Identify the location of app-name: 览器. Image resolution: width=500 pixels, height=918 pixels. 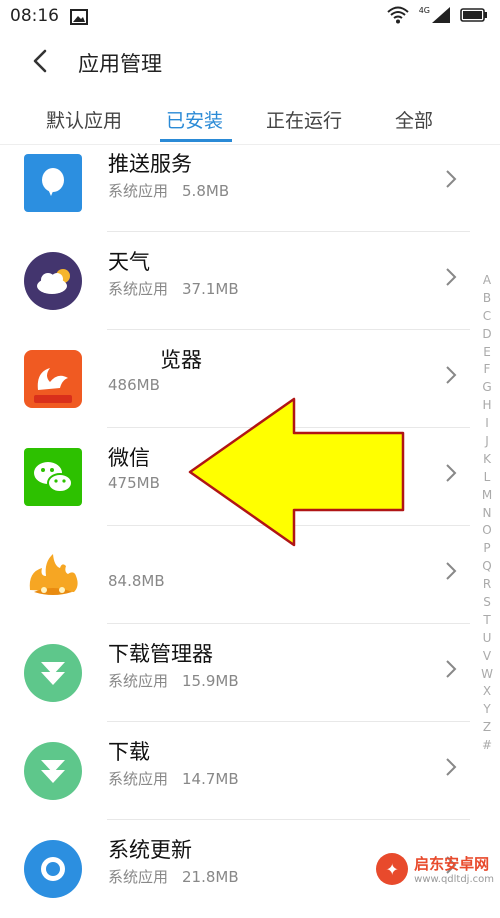
(181, 360).